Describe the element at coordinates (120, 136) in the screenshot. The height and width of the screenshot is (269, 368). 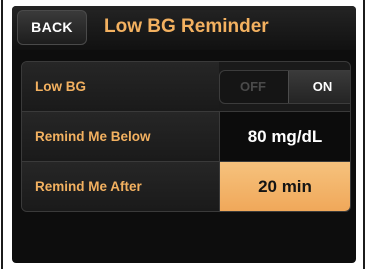
I see `remind-below-label: Remind Me Below` at that location.